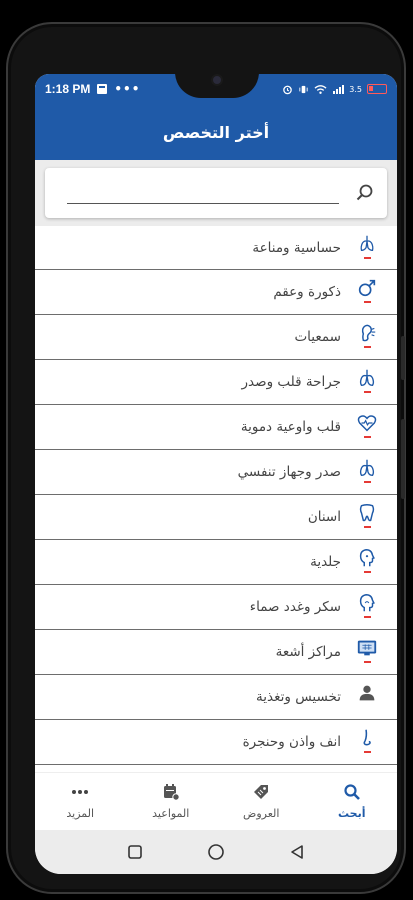 This screenshot has height=900, width=413. I want to click on specialty-label: ذكورة وعقم, so click(307, 292).